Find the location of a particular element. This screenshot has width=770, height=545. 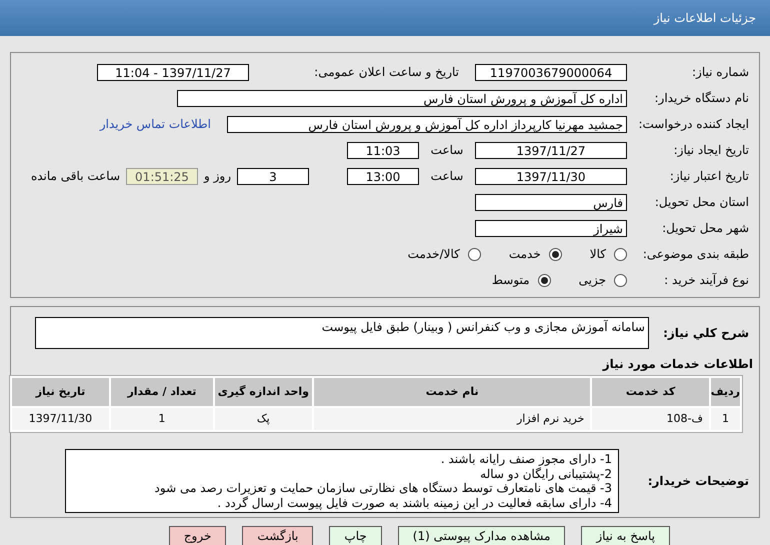

column-header: نام خدمت is located at coordinates (452, 392).